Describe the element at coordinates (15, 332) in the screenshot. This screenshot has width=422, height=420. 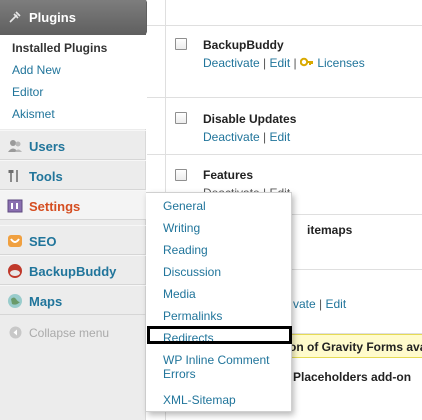
I see `collapse-arrow-icon` at that location.